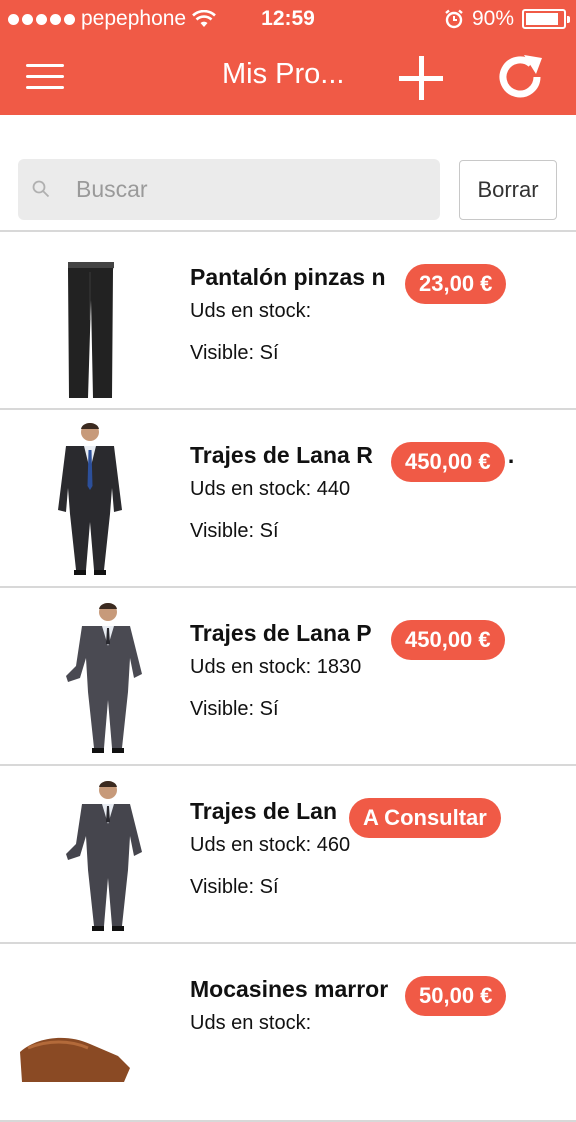  I want to click on product-image-shoe, so click(75, 1059).